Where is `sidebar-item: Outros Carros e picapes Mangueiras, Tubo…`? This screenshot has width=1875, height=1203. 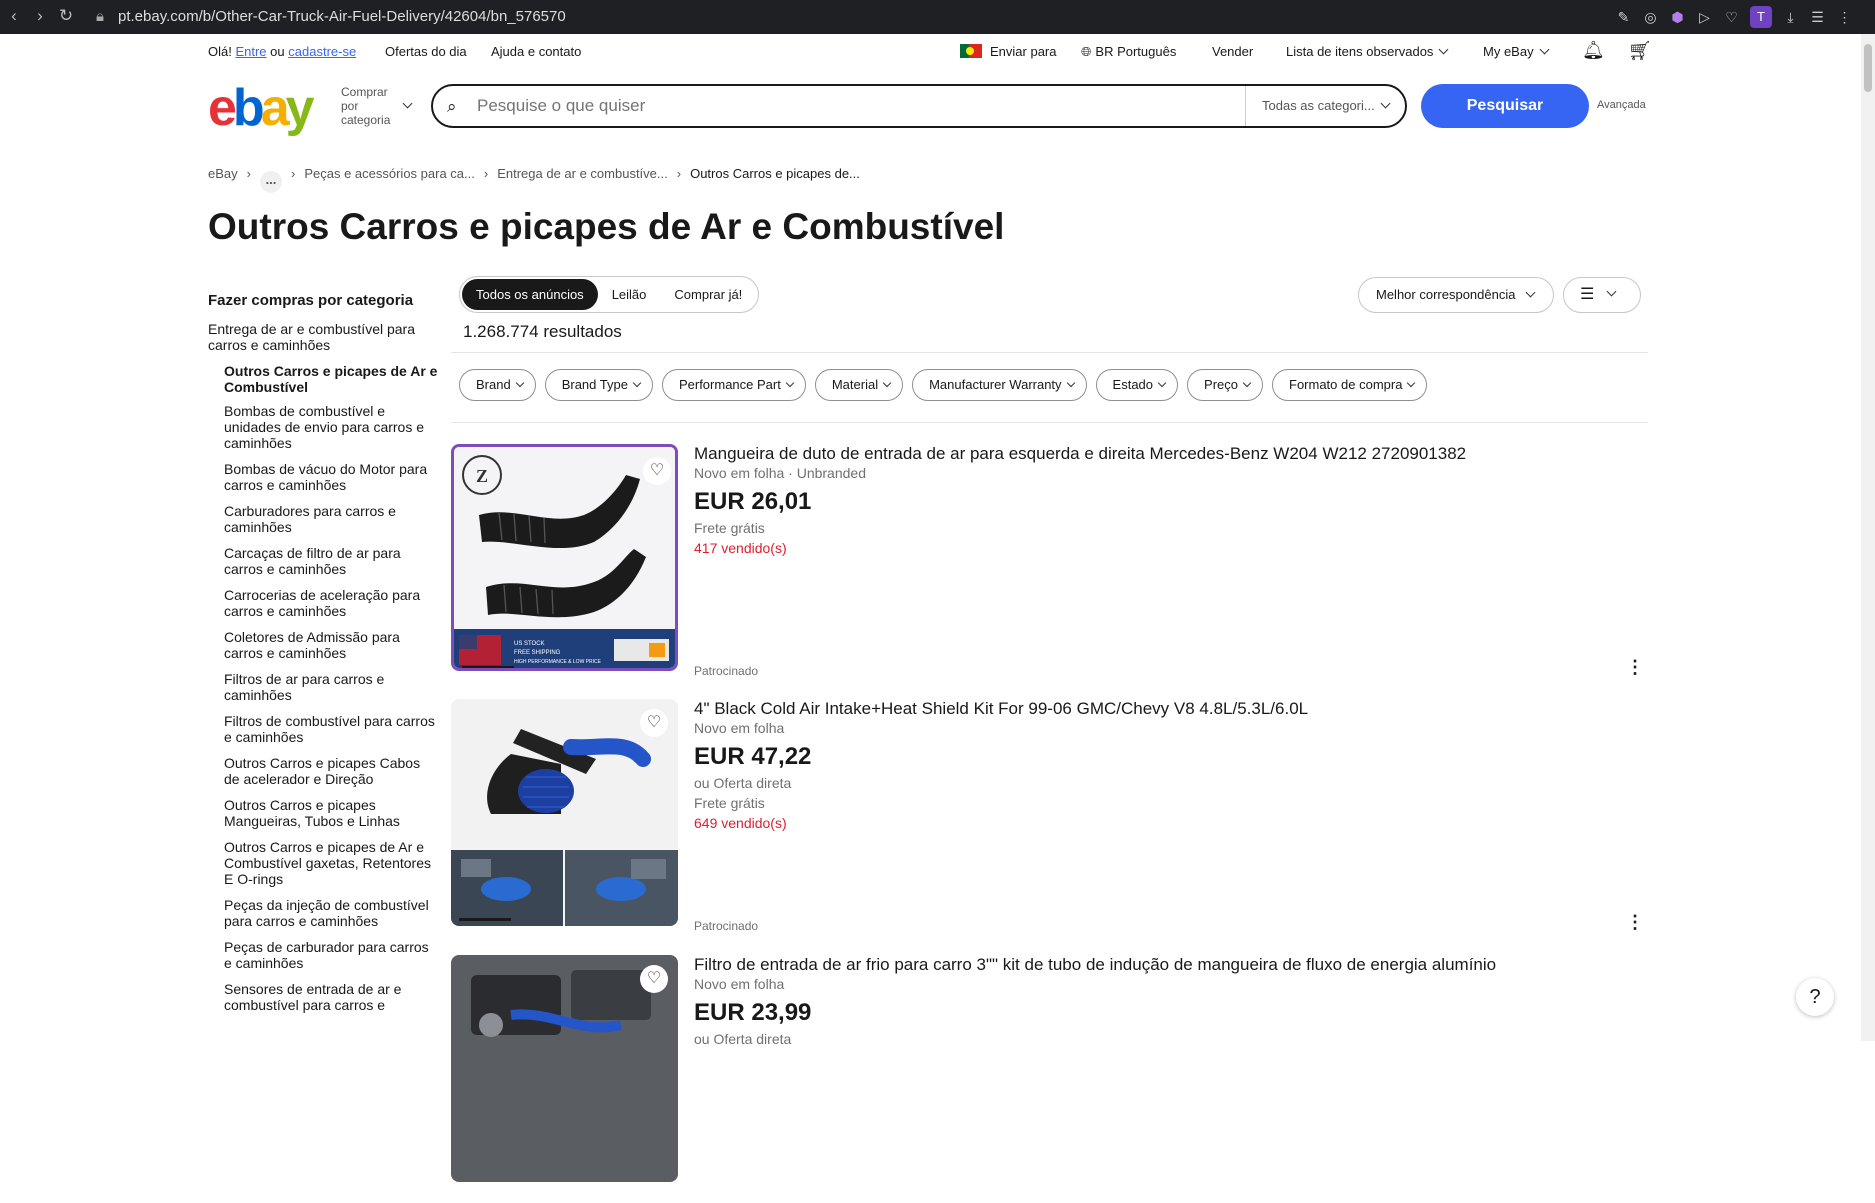 sidebar-item: Outros Carros e picapes Mangueiras, Tubo… is located at coordinates (331, 813).